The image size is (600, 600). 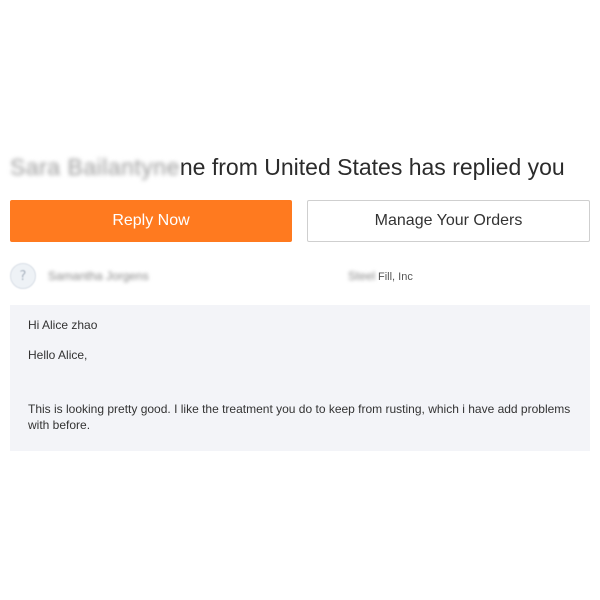 I want to click on redacted-sender-name: Sara Bailantyne, so click(x=95, y=167).